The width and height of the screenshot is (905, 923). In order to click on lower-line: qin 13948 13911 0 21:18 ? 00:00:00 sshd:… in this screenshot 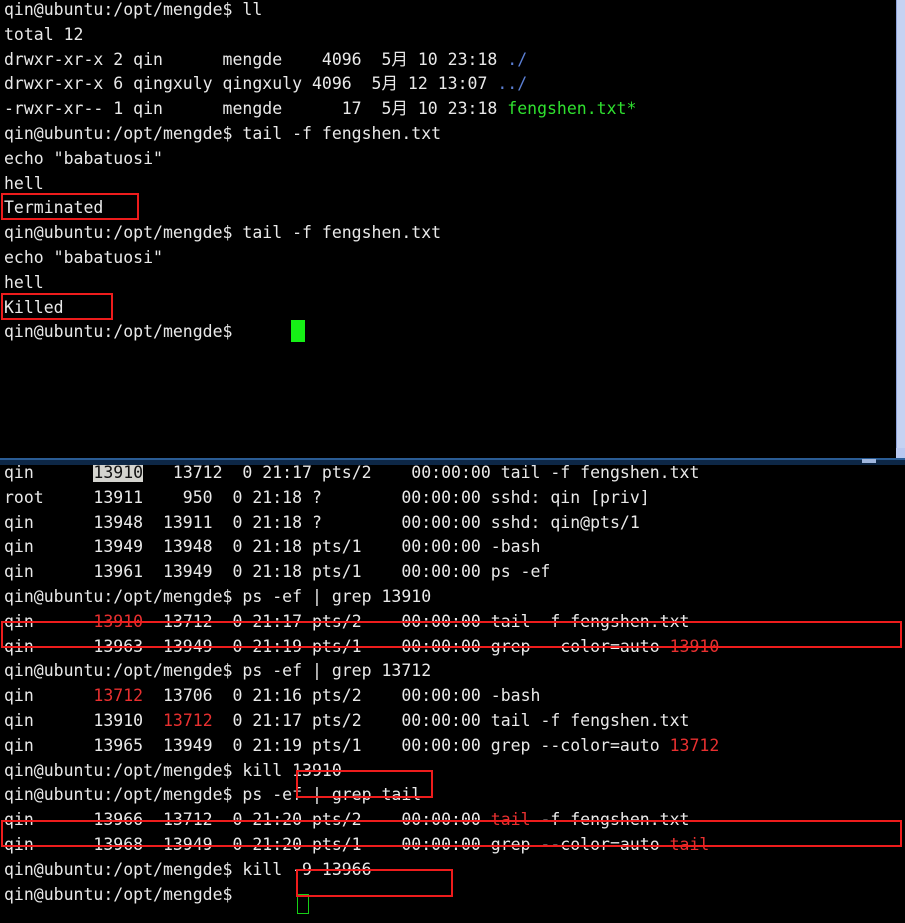, I will do `click(361, 523)`.